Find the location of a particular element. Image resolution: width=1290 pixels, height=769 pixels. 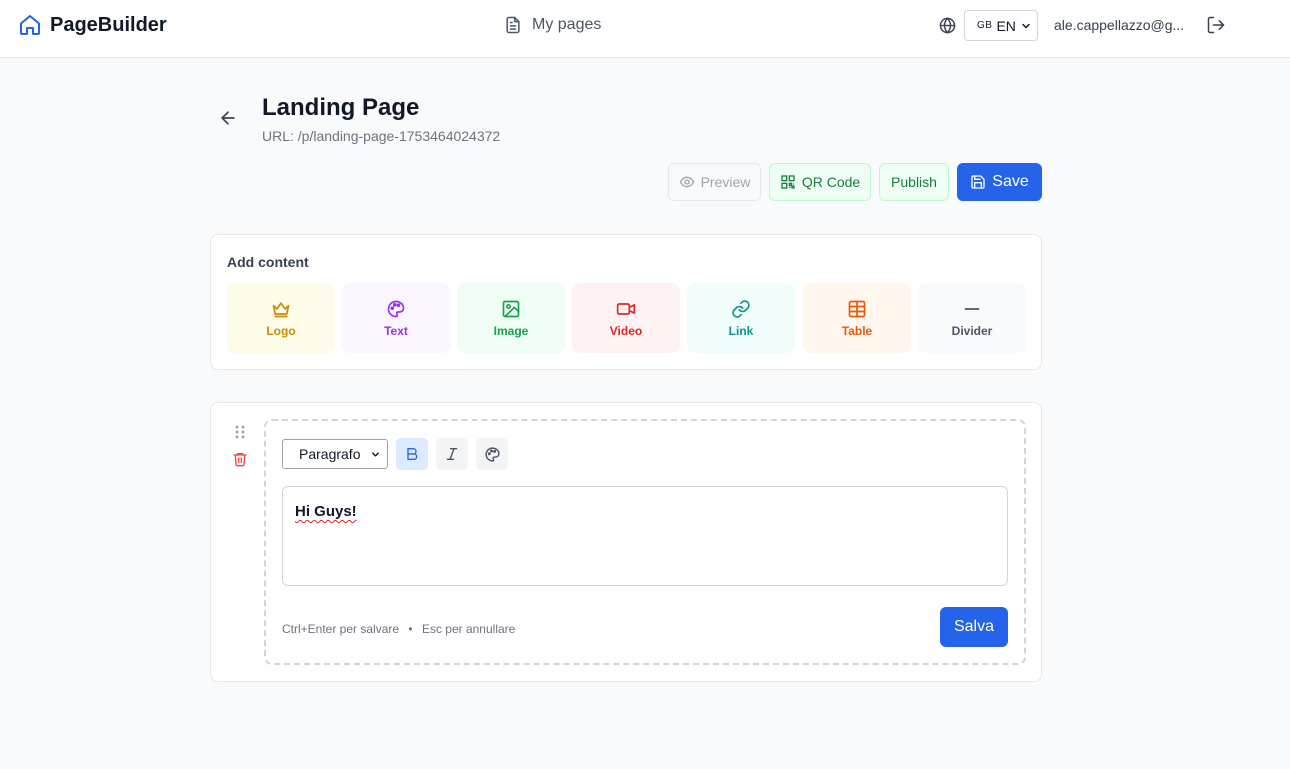

brand-title: PageBuilder is located at coordinates (108, 24).